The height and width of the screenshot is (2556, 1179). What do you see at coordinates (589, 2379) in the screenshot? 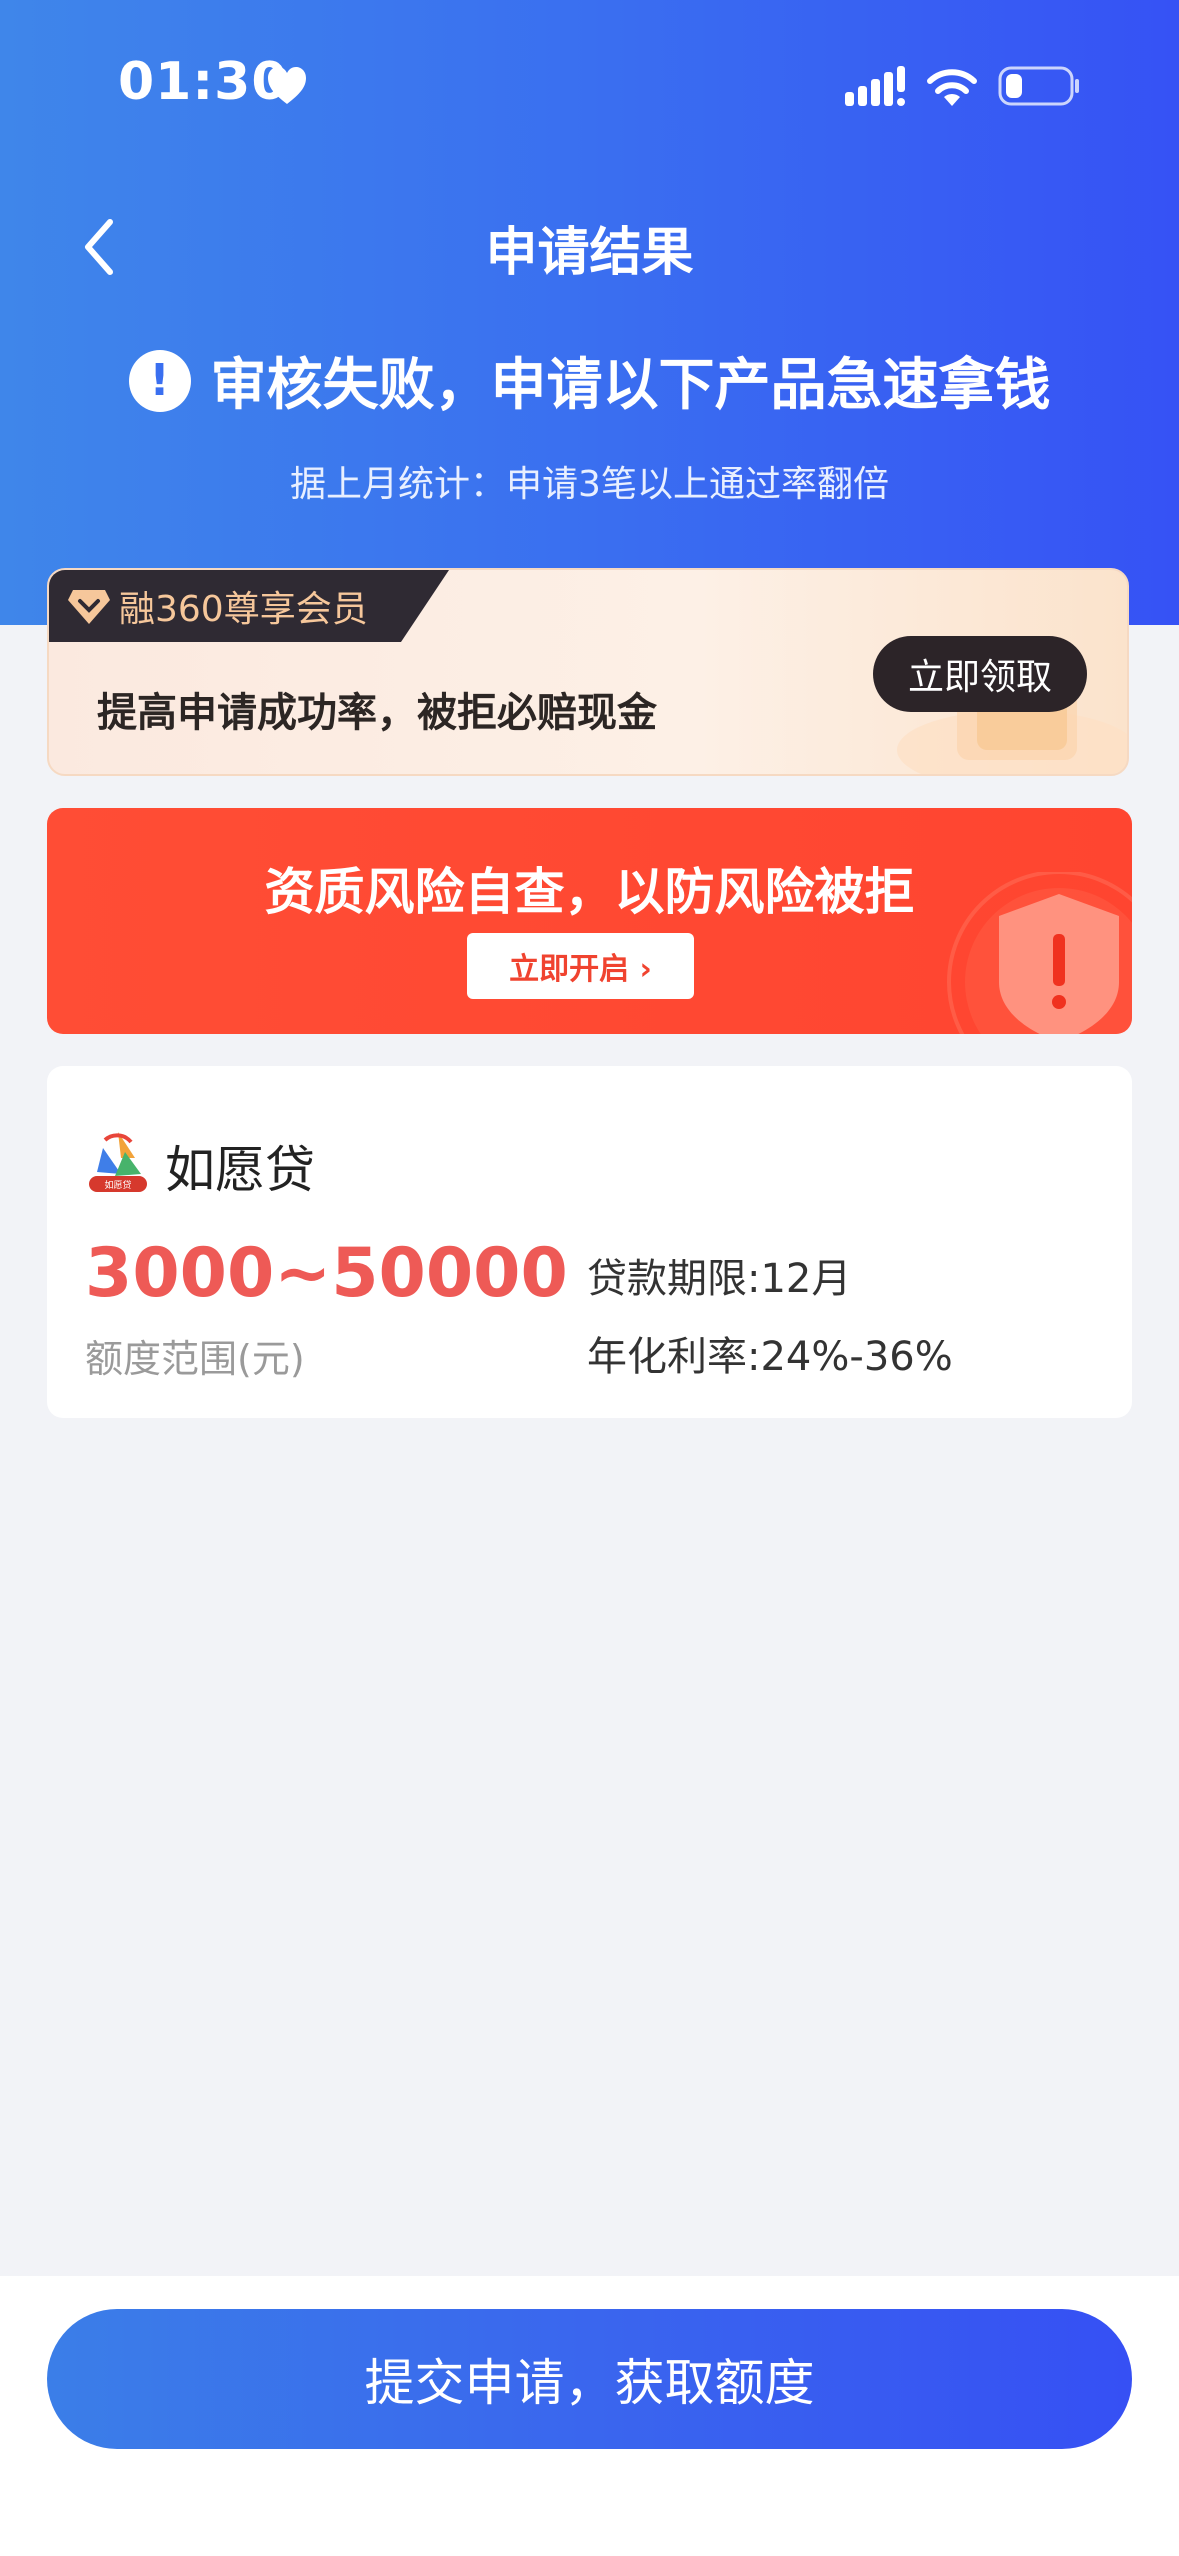
I see `submit-button: 提交申请，获取额度` at bounding box center [589, 2379].